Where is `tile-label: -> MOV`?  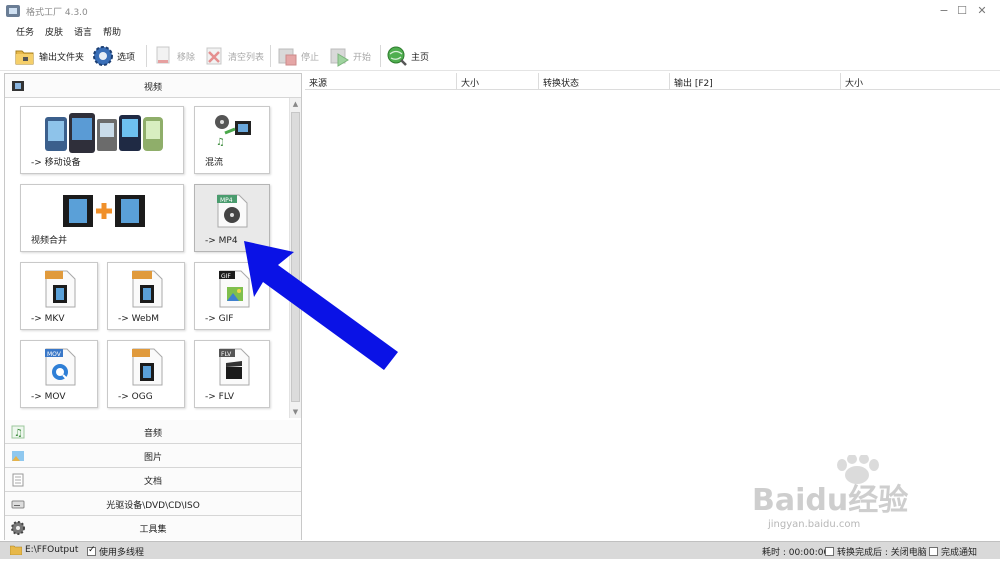
tile-label: -> MOV is located at coordinates (48, 397).